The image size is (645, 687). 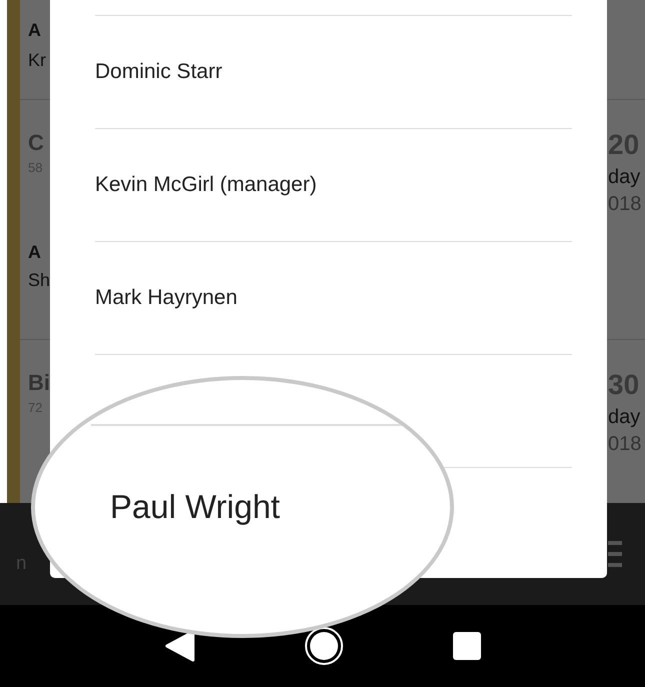 I want to click on magnified-option: Paul Wright, so click(x=195, y=507).